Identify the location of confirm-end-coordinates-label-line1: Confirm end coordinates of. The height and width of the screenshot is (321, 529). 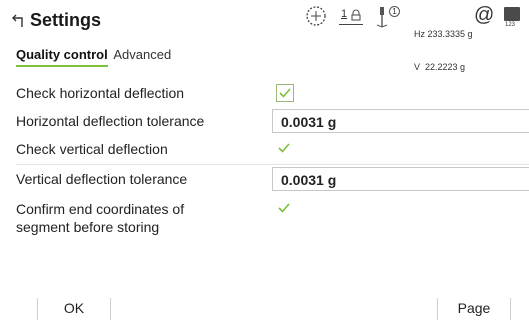
(100, 209).